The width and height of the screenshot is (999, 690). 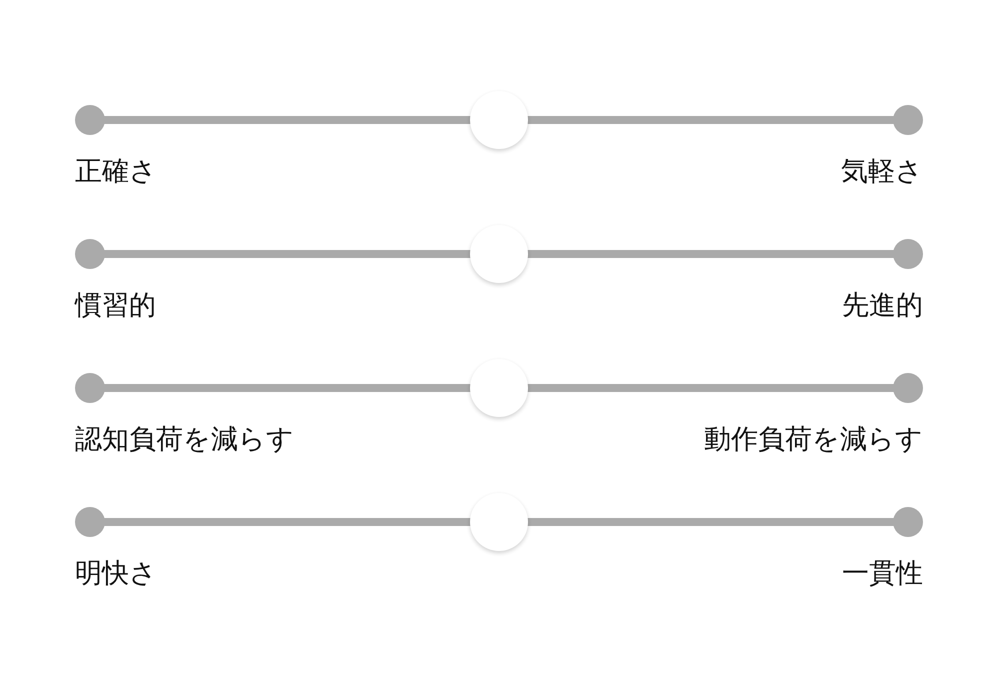 What do you see at coordinates (184, 440) in the screenshot?
I see `left-label: 認知負荷を減らす` at bounding box center [184, 440].